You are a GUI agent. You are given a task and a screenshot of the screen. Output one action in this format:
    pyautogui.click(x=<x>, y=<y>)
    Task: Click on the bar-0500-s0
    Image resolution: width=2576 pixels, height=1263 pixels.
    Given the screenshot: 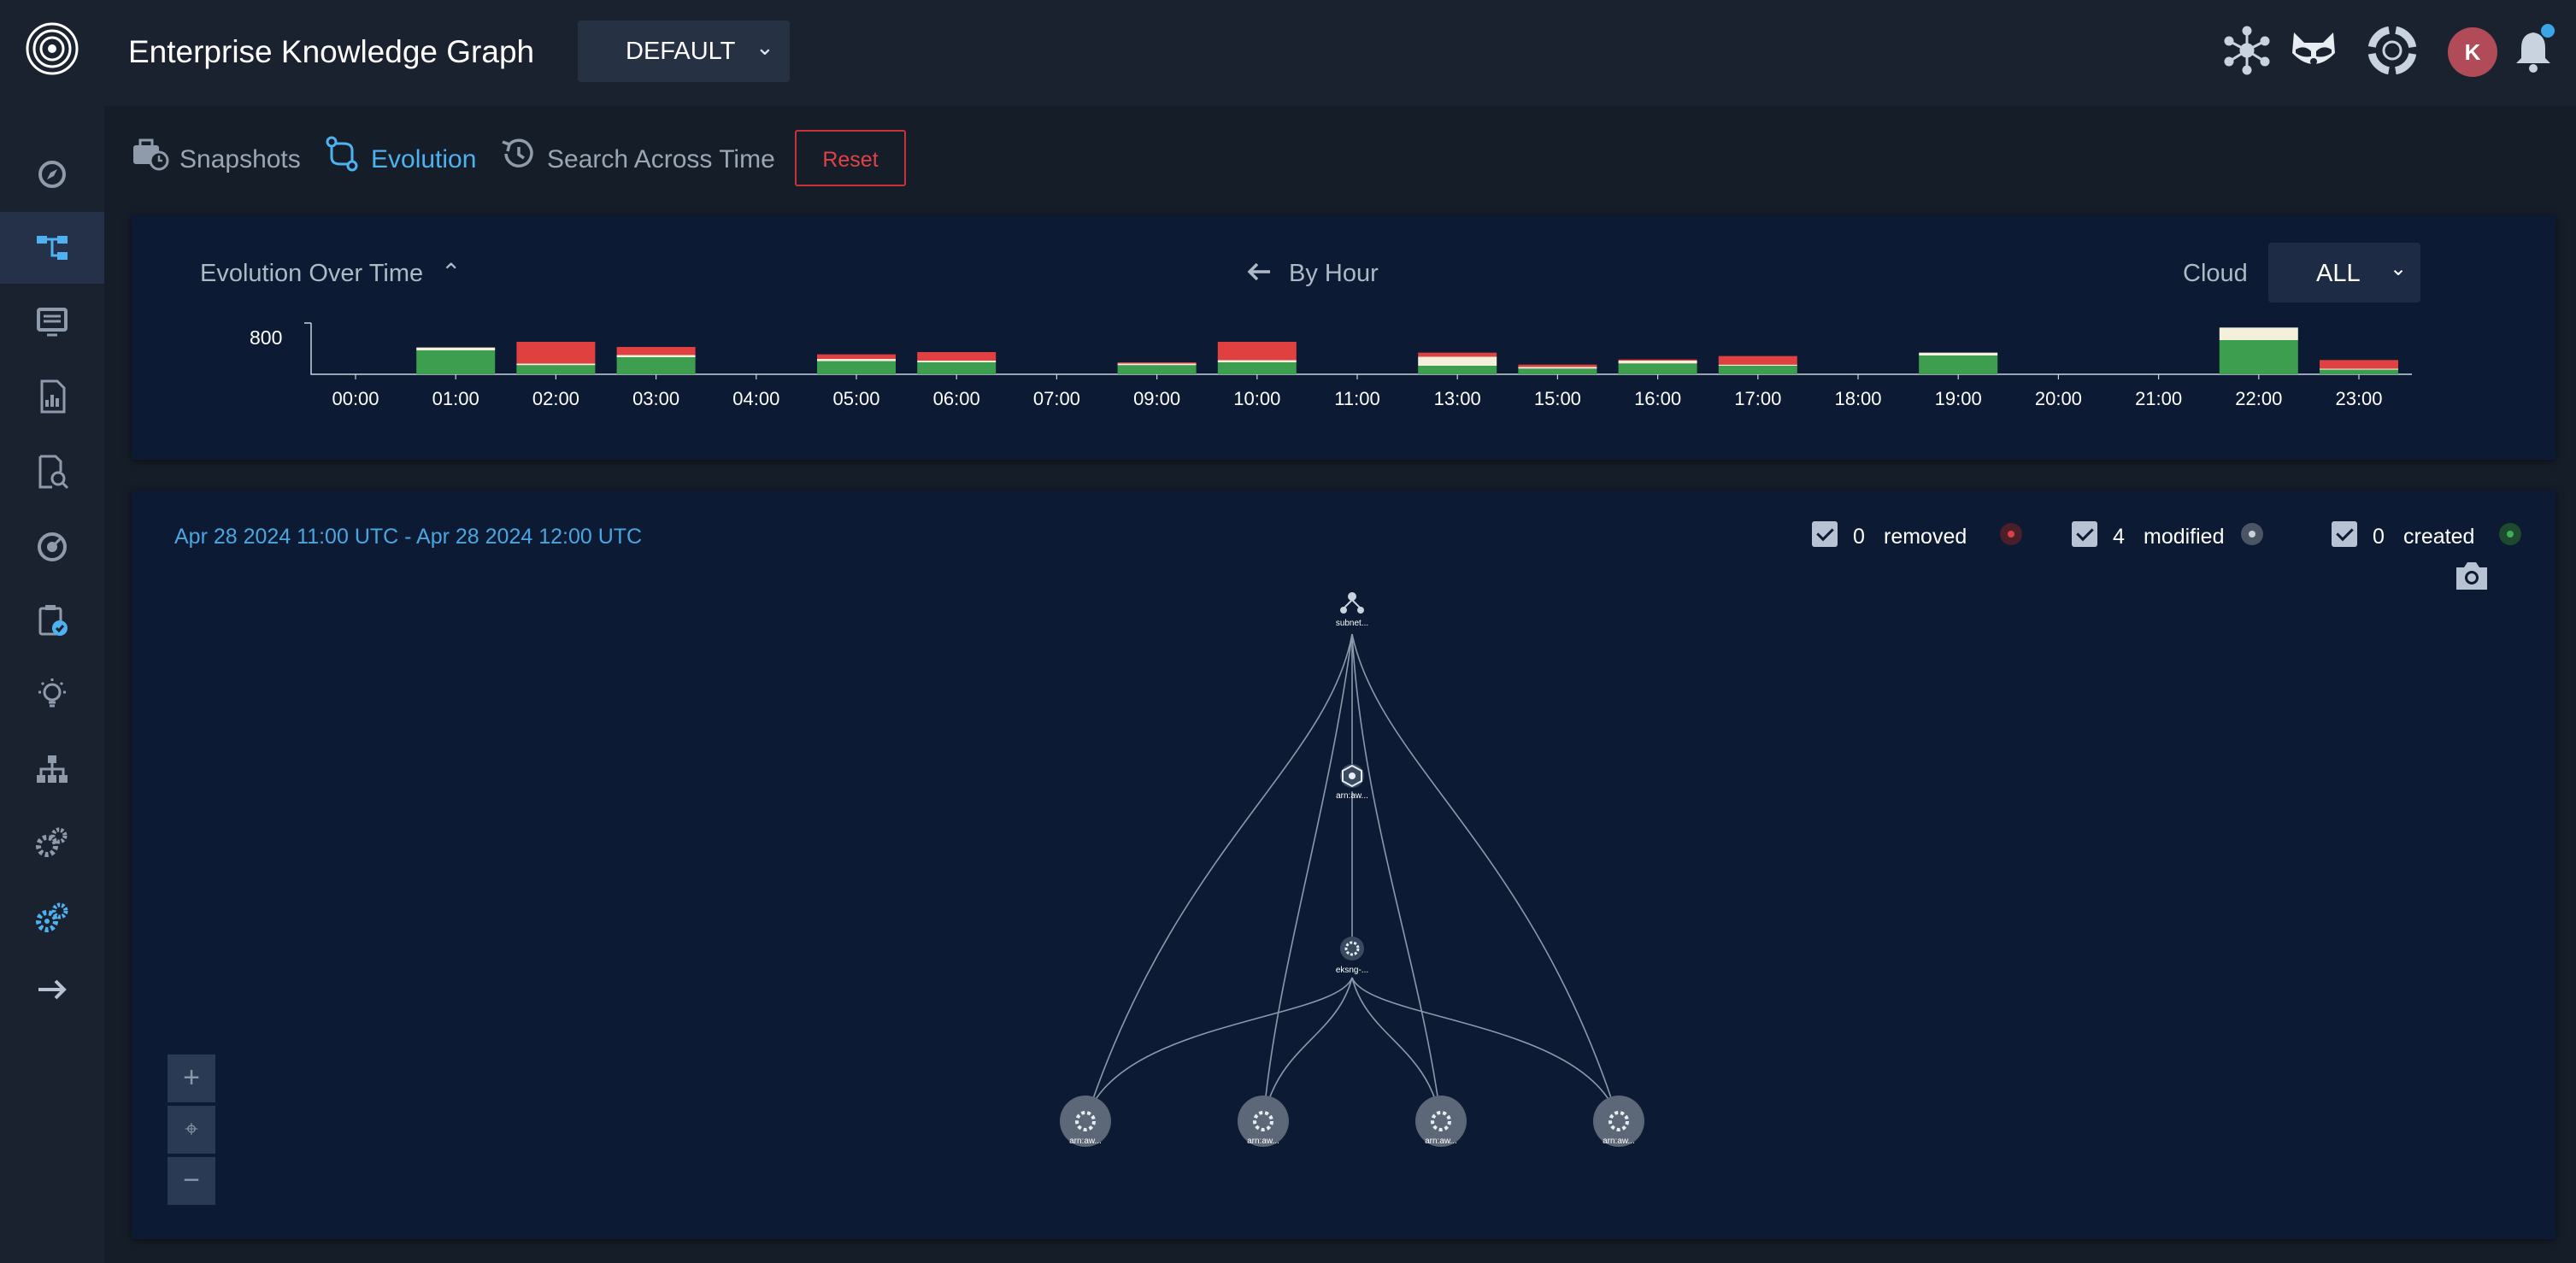 What is the action you would take?
    pyautogui.click(x=856, y=367)
    